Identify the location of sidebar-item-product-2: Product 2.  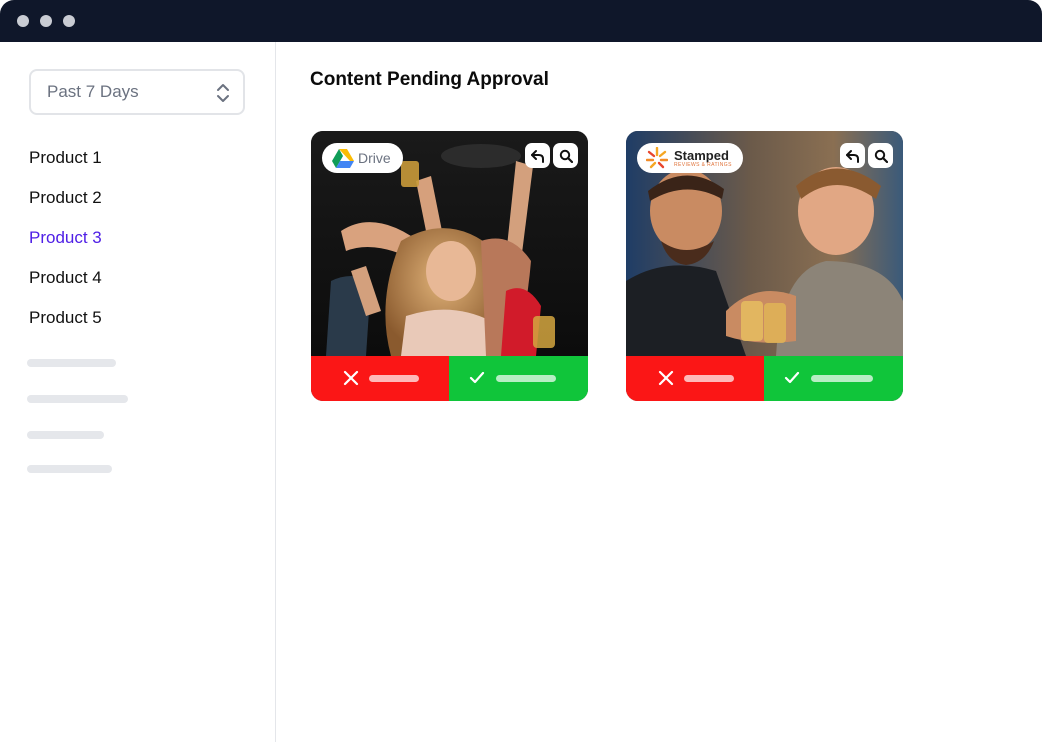
(65, 198).